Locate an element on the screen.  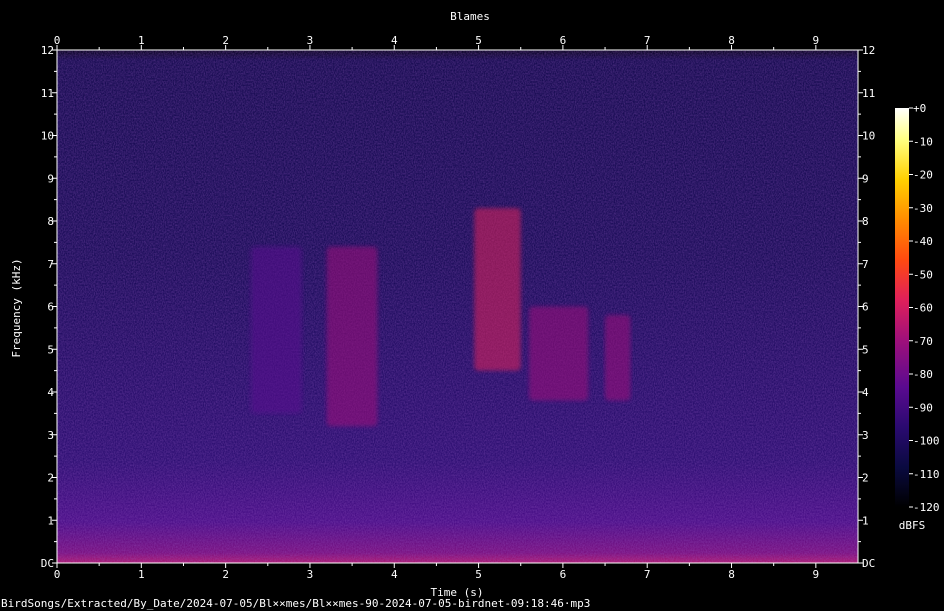
x-tick-label-top: 9 is located at coordinates (816, 40).